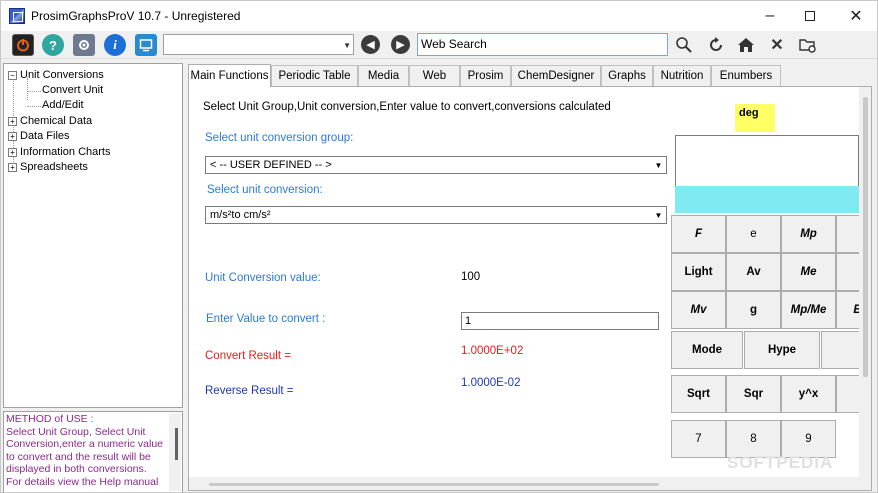 The height and width of the screenshot is (493, 878). I want to click on tab-nutrition: Nutrition, so click(682, 75).